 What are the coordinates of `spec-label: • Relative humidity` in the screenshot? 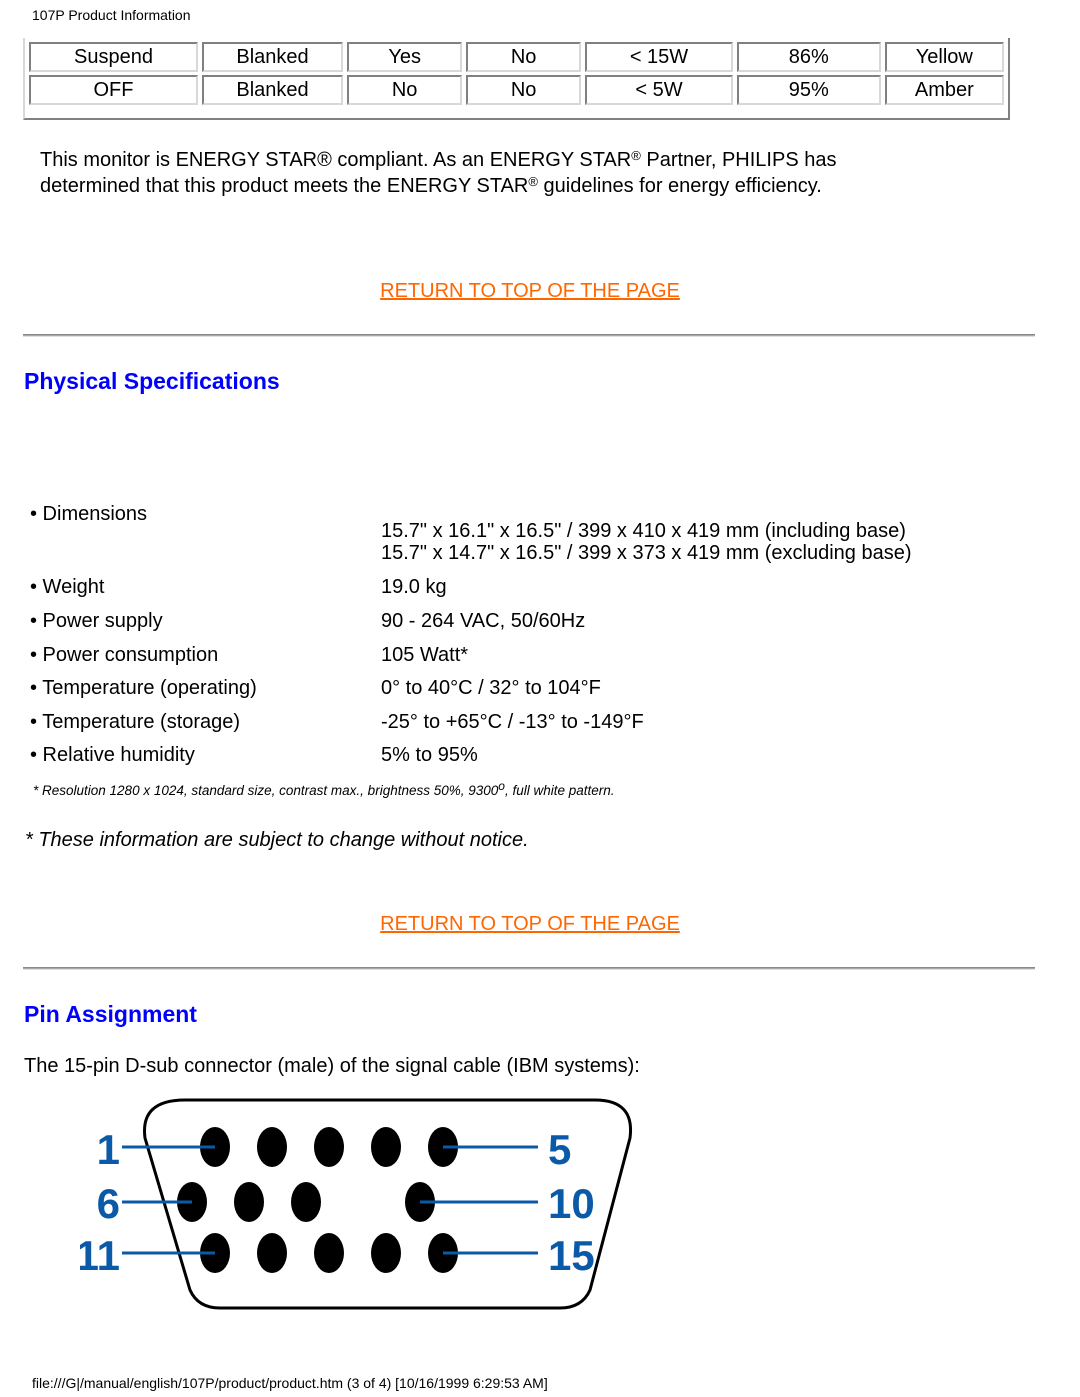 It's located at (112, 755).